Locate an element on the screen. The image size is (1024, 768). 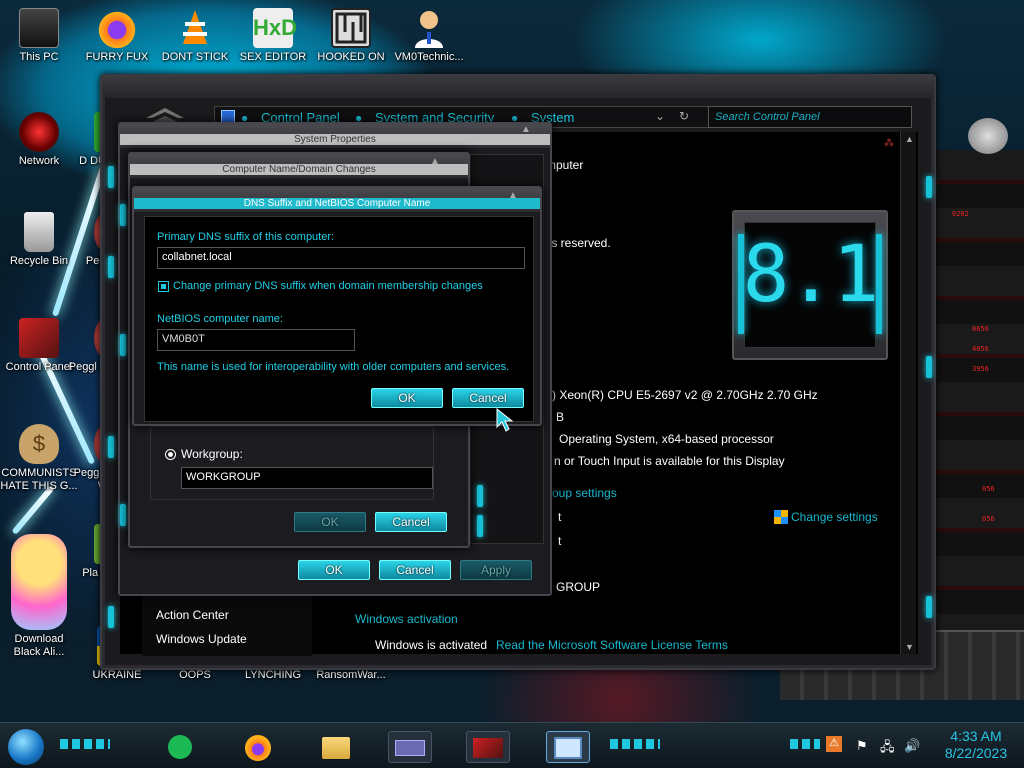
dialog-titlebar: Computer Name/Domain Changes is located at coordinates (299, 166).